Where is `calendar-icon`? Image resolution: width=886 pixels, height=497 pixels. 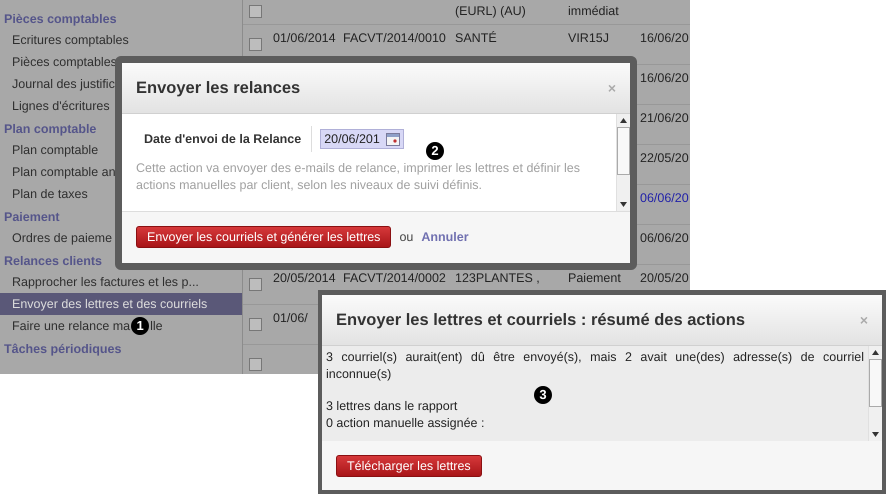
calendar-icon is located at coordinates (393, 139).